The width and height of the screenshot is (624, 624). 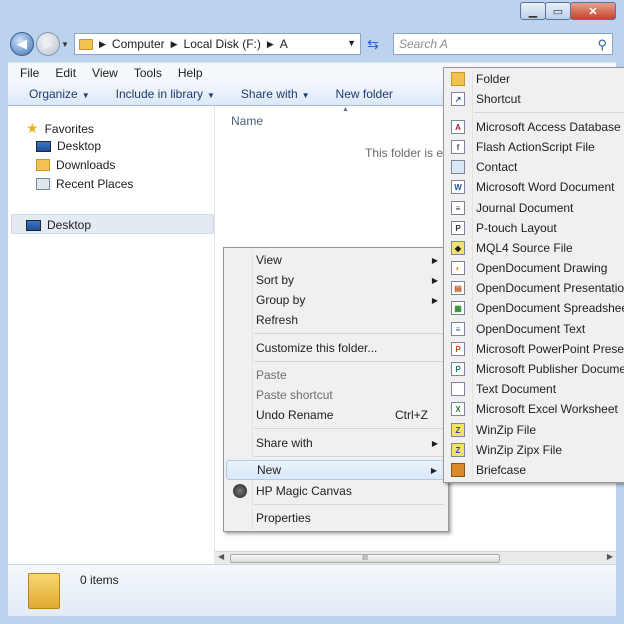 I want to click on new-winzip-item: Z WinZip File, so click(x=535, y=430).